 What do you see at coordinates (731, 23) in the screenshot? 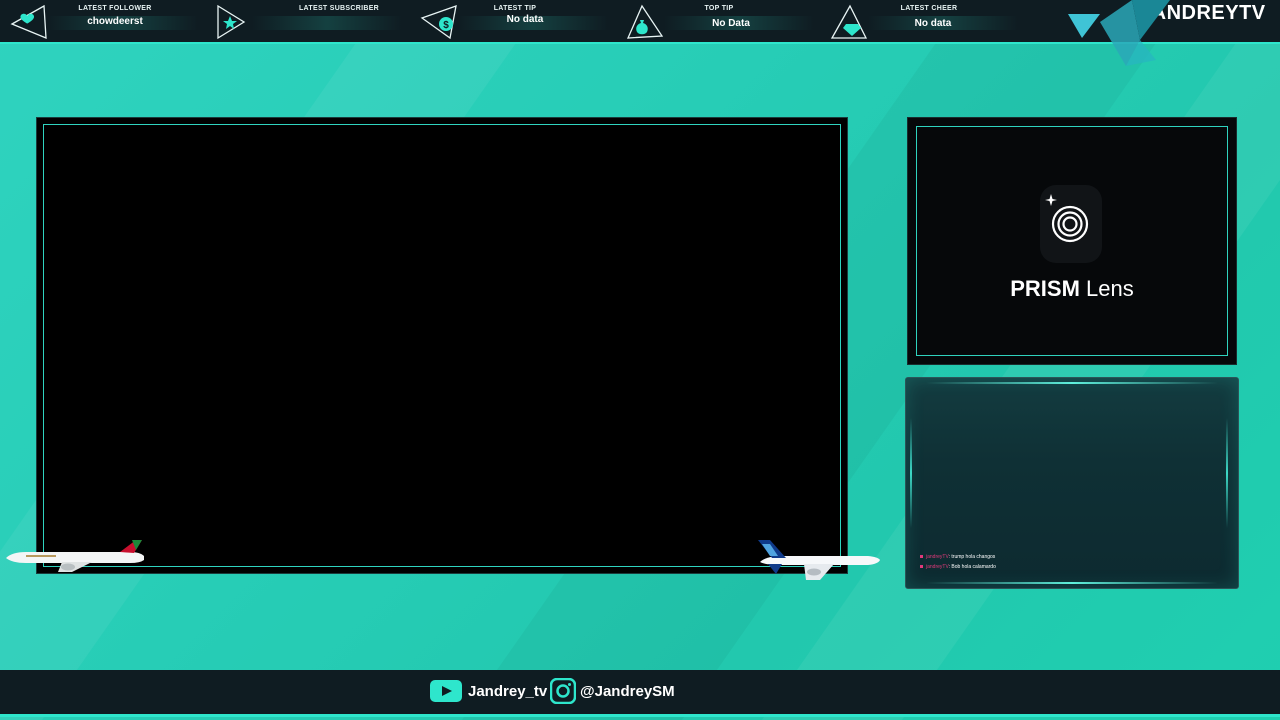
I see `widget-value: No Data` at bounding box center [731, 23].